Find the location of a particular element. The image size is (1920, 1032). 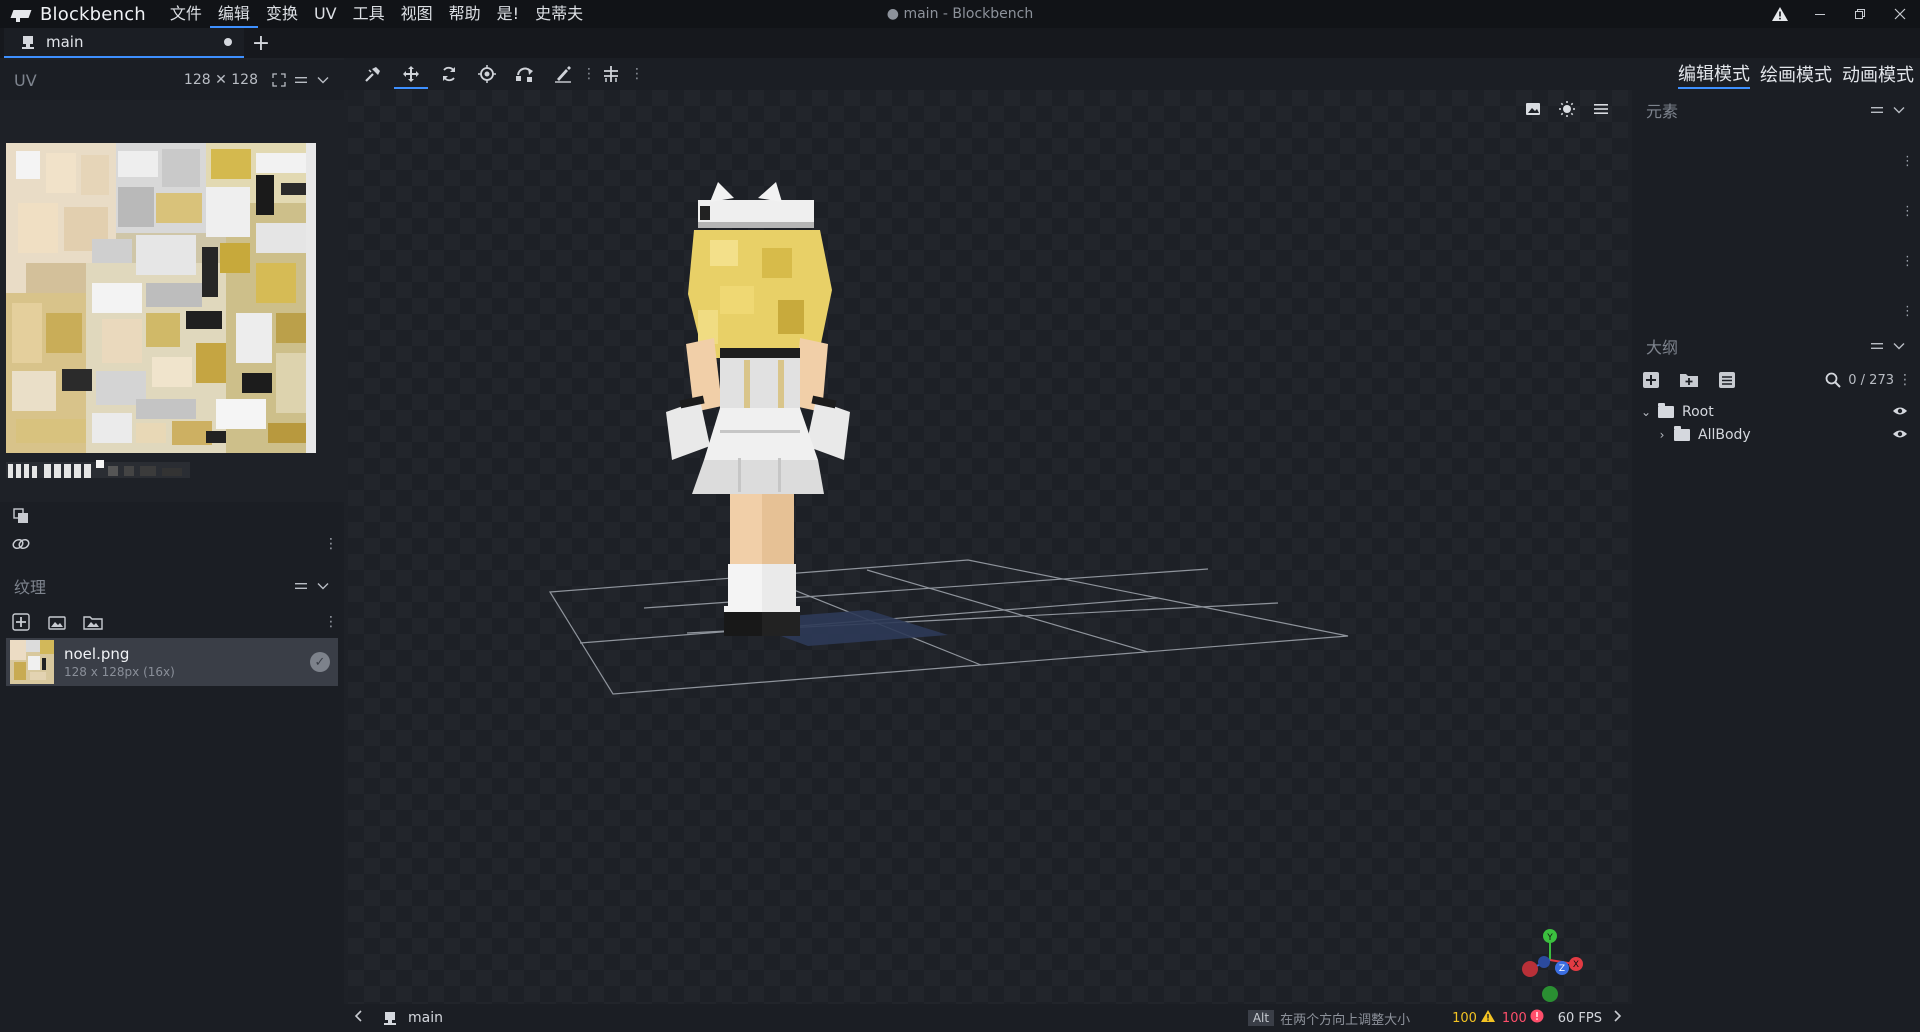

vertex-snap-tool-icon is located at coordinates (525, 74).